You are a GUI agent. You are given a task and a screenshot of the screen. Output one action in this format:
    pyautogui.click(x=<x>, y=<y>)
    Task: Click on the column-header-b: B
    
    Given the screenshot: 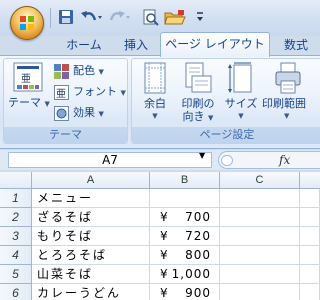 What is the action you would take?
    pyautogui.click(x=185, y=180)
    